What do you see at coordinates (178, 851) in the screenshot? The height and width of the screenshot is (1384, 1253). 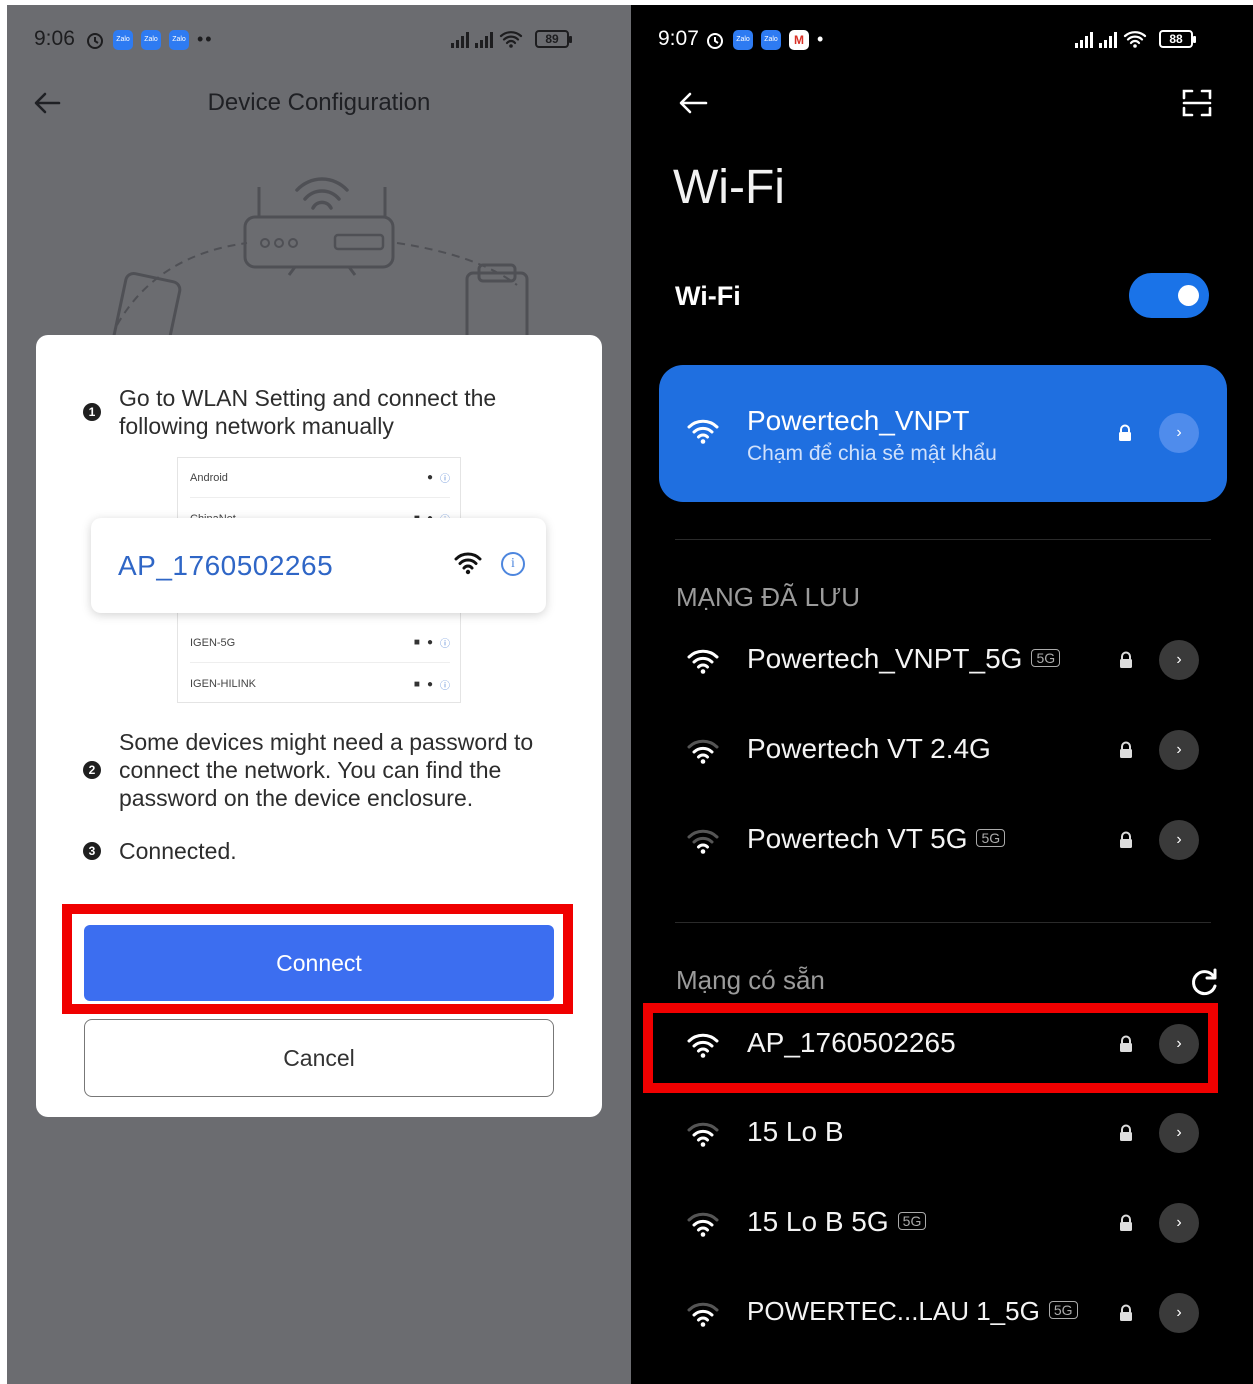 I see `step-text: Connected.` at bounding box center [178, 851].